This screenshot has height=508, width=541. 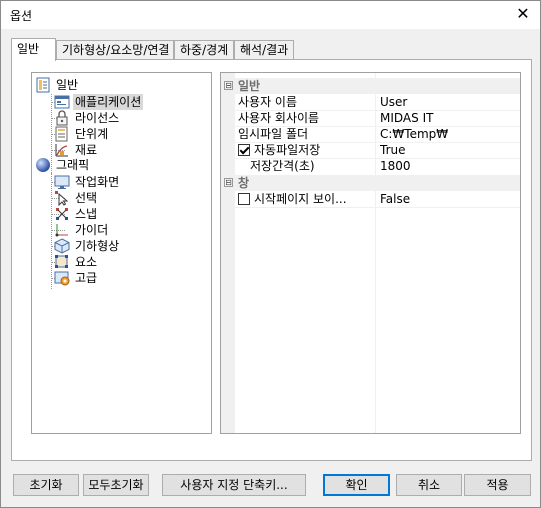 I want to click on tree-item-units: 단위계, so click(x=82, y=134).